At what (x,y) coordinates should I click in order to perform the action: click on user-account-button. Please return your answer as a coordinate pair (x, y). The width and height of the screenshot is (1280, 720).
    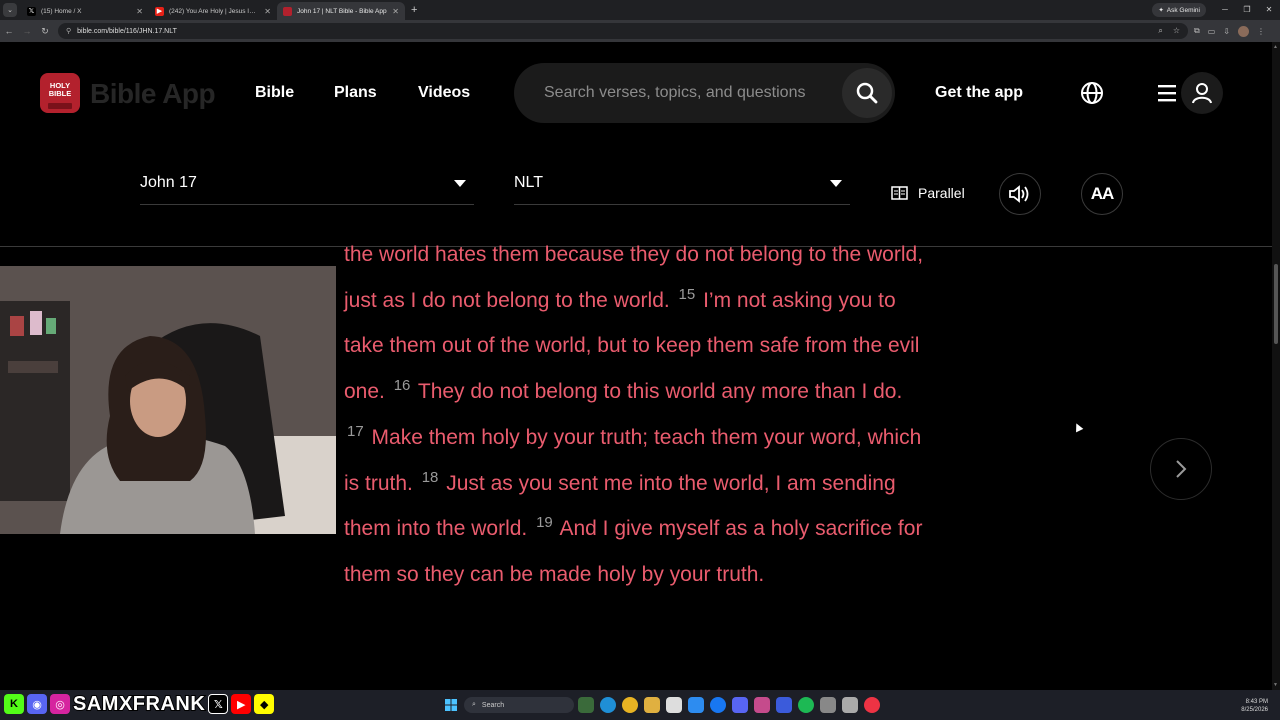
    Looking at the image, I should click on (1202, 93).